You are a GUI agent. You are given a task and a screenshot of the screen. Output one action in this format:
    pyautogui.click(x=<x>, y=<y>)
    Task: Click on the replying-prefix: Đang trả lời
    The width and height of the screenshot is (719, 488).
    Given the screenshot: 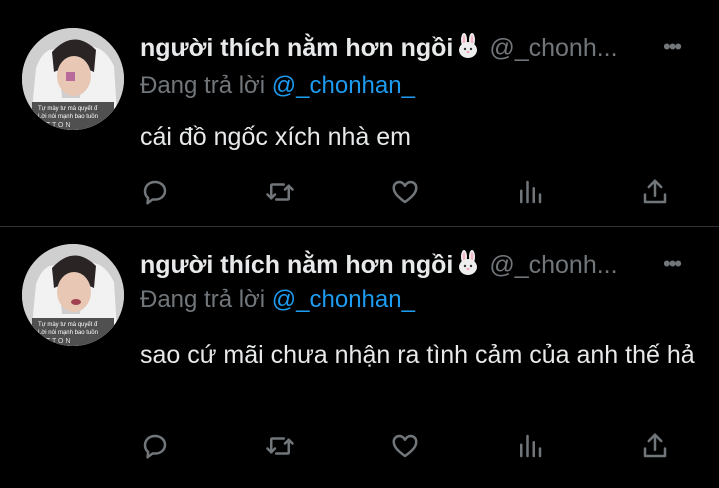 What is the action you would take?
    pyautogui.click(x=203, y=299)
    